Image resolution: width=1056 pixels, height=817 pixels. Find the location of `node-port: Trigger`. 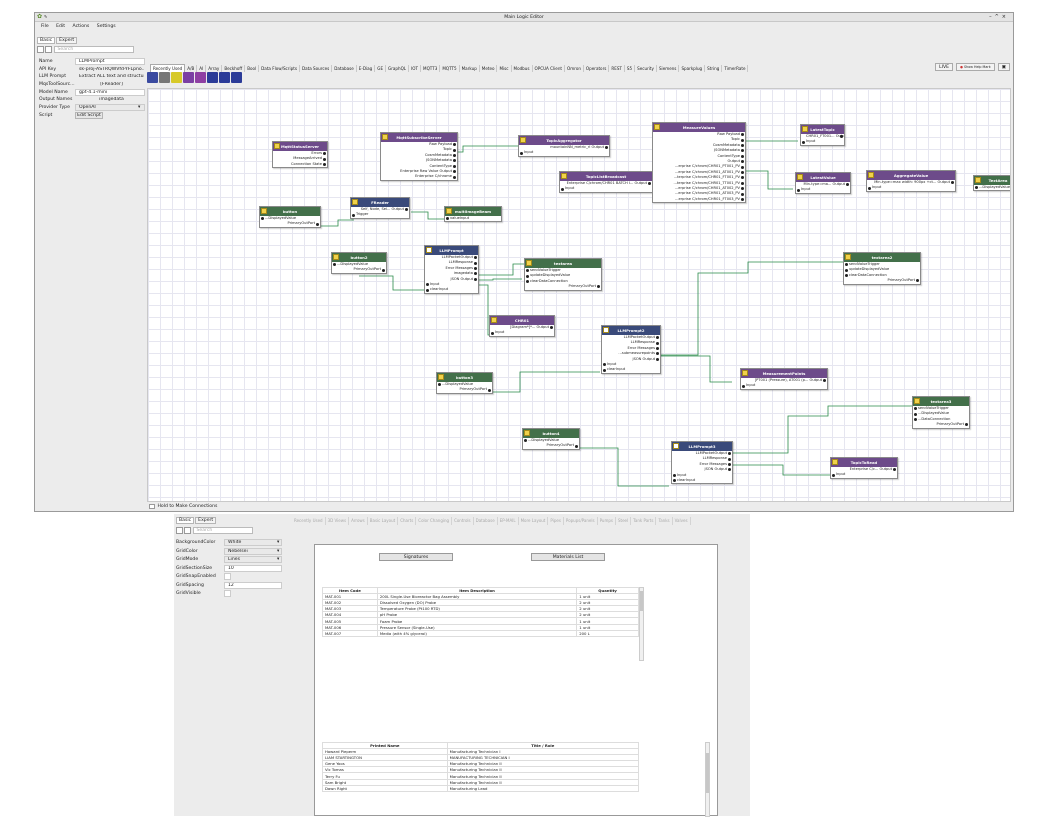

node-port: Trigger is located at coordinates (380, 214).